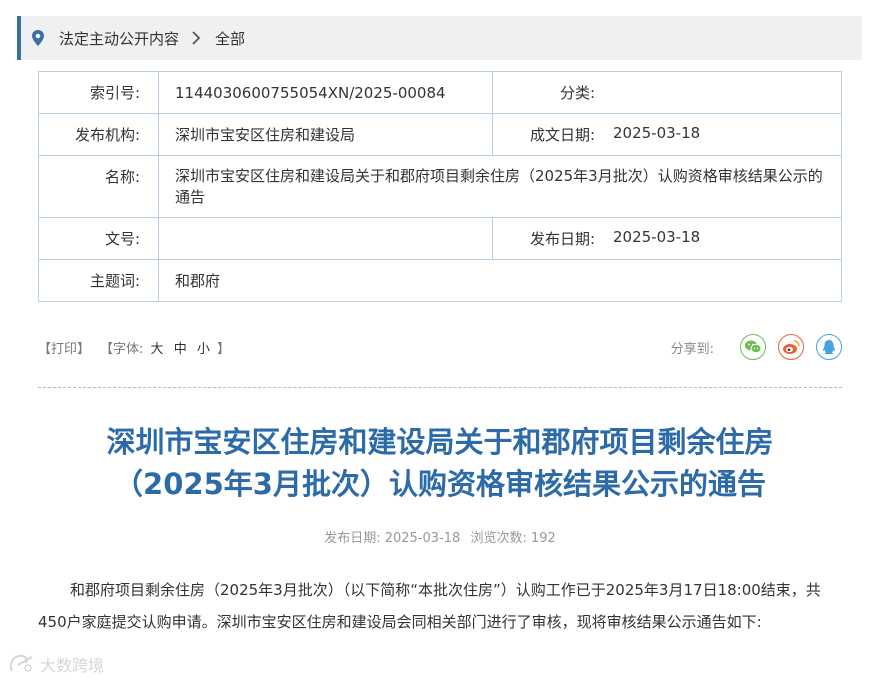 This screenshot has height=682, width=877. I want to click on breadcrumb-current-link: 全部, so click(230, 38).